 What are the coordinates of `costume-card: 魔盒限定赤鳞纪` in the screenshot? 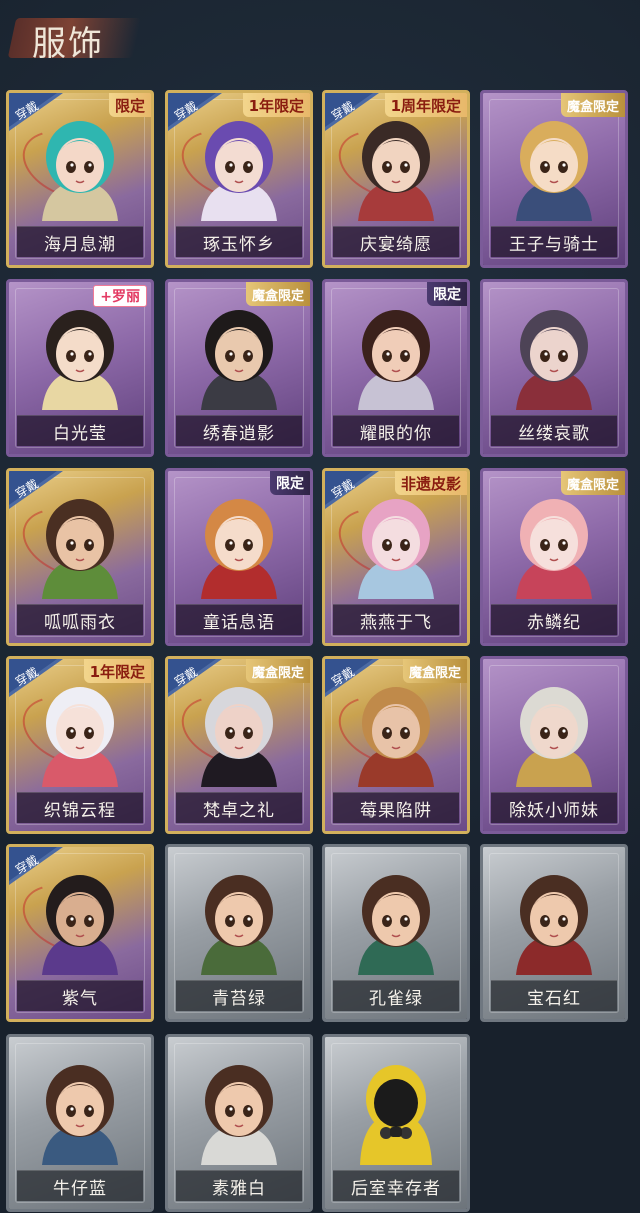 It's located at (554, 557).